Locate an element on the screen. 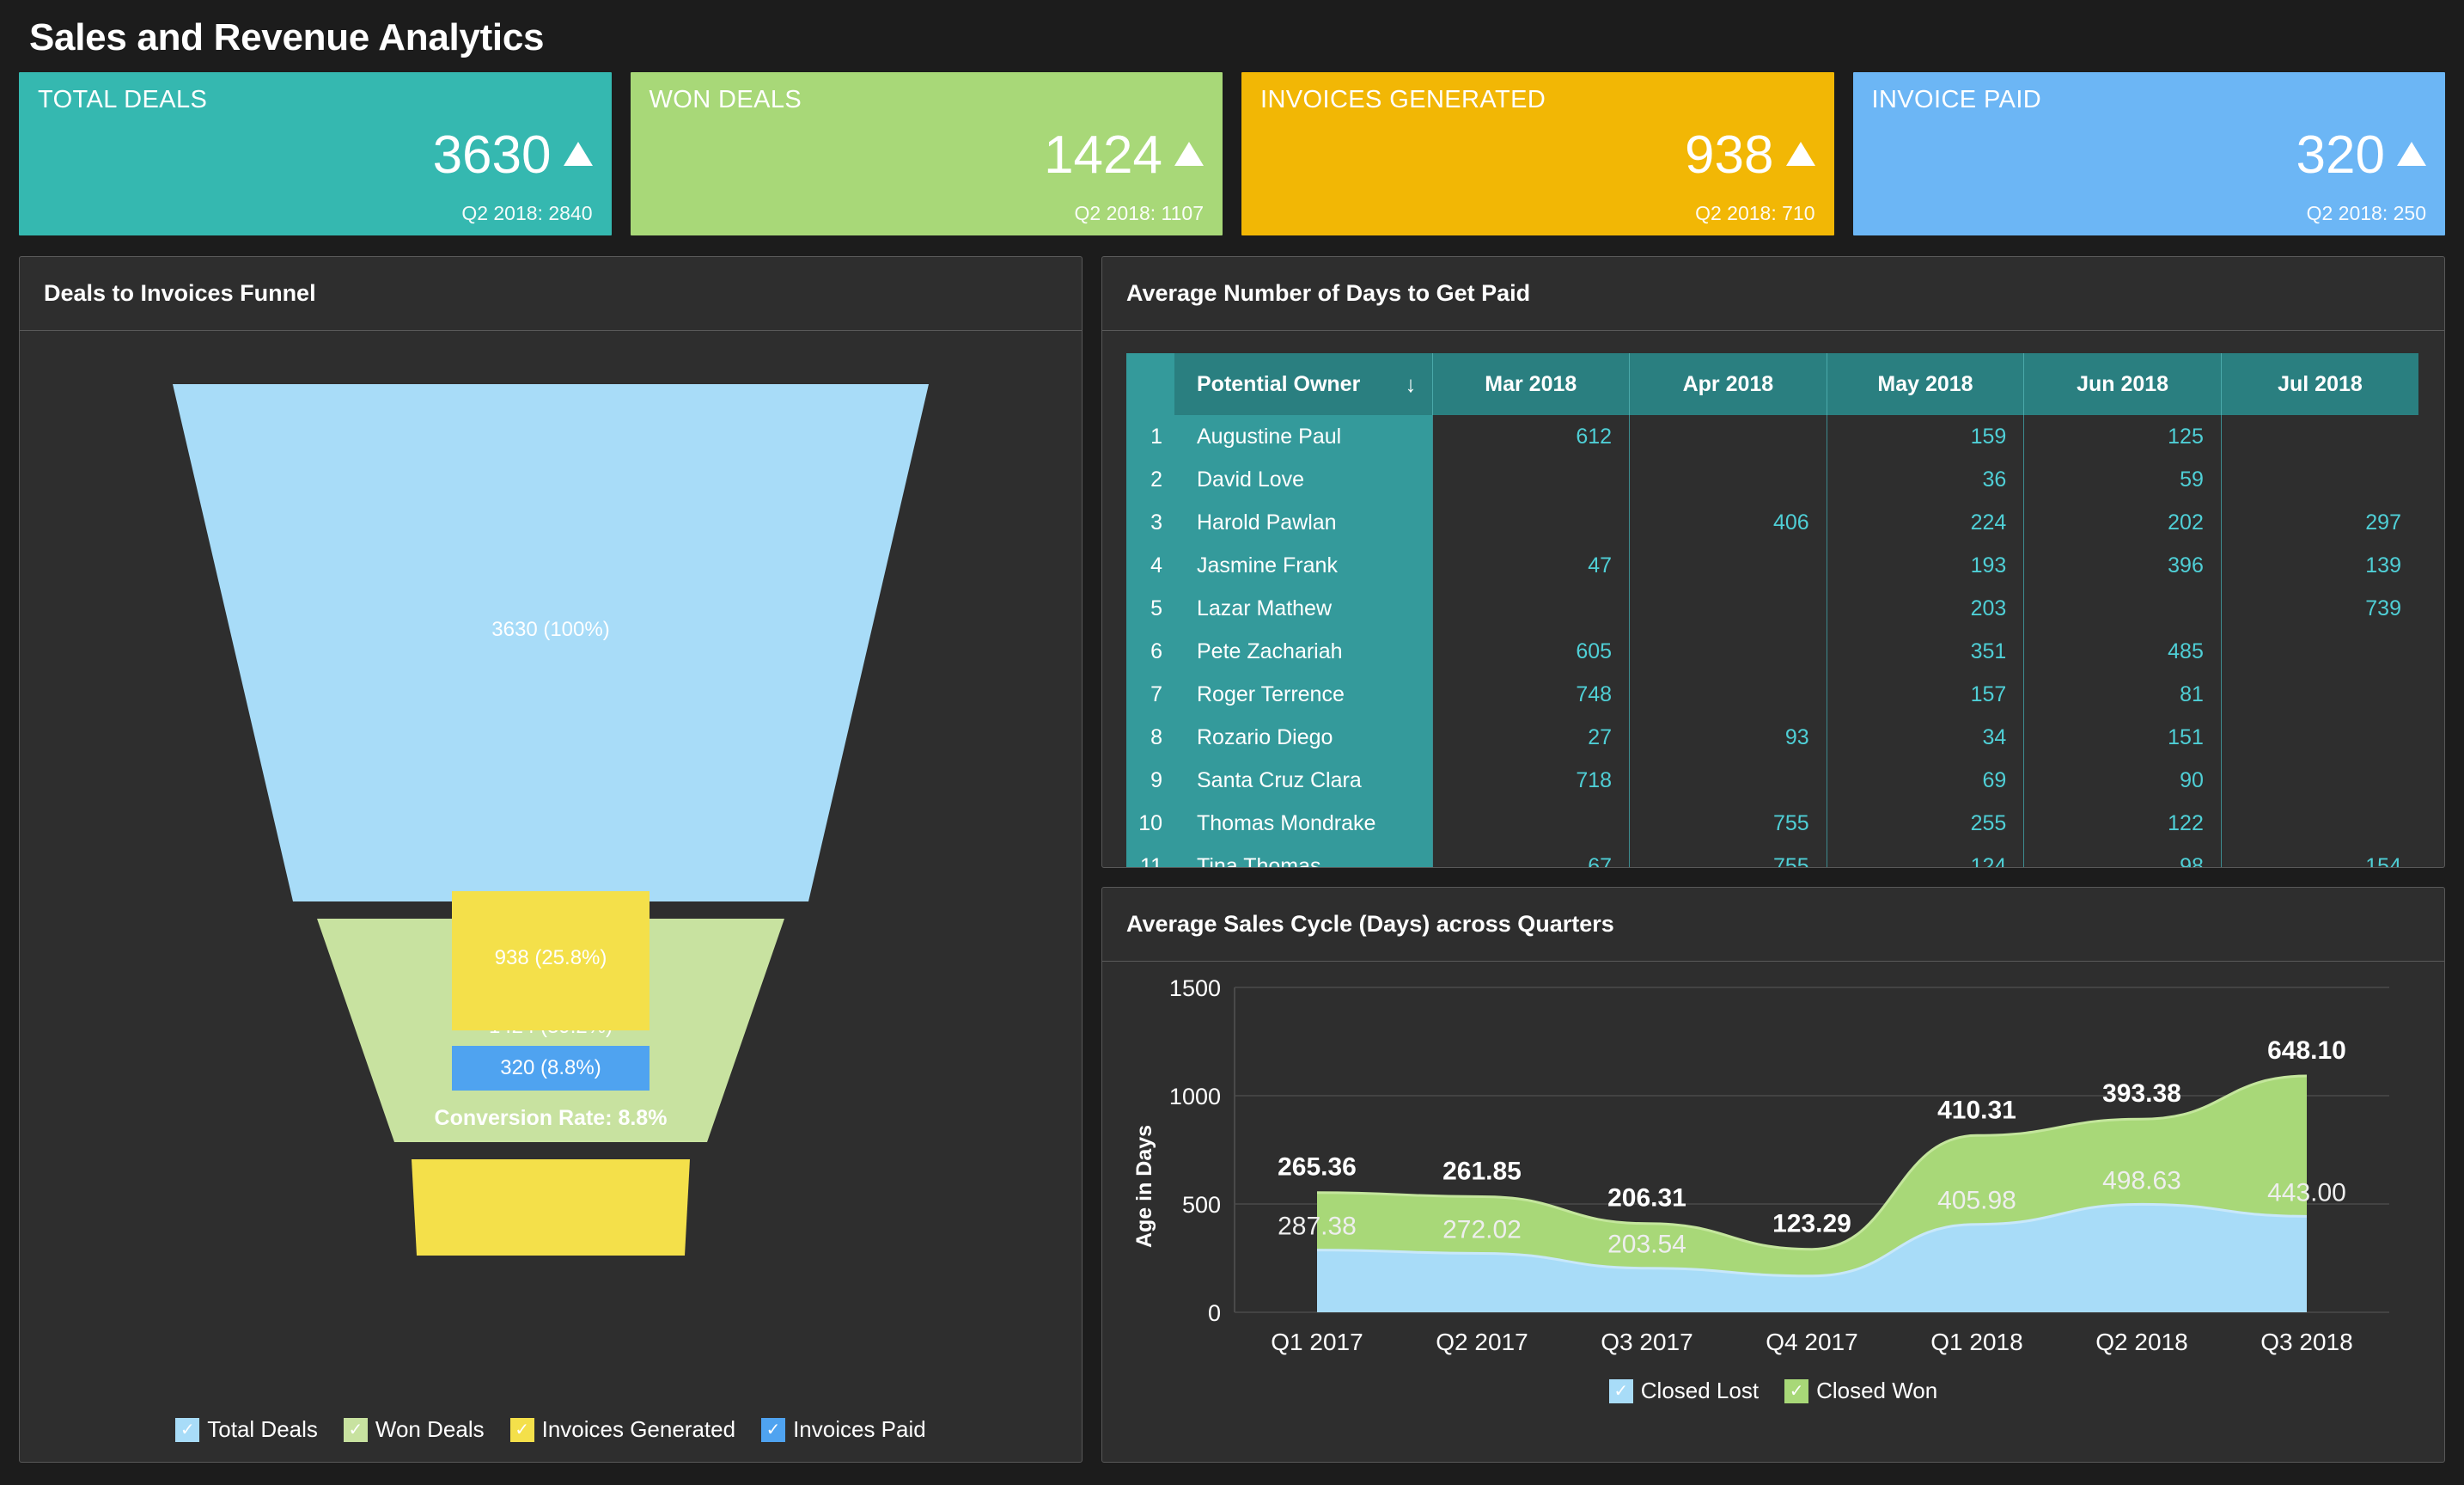 The width and height of the screenshot is (2464, 1485). kpi-value-line: 1424 is located at coordinates (927, 155).